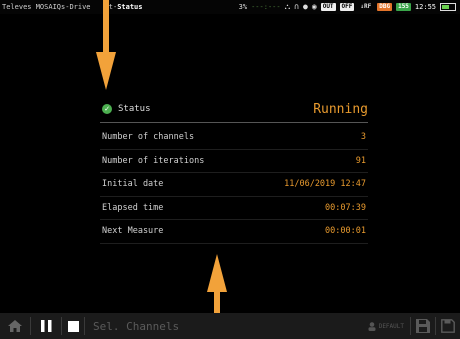 The image size is (460, 339). Describe the element at coordinates (345, 231) in the screenshot. I see `row-value: 00:00:01` at that location.